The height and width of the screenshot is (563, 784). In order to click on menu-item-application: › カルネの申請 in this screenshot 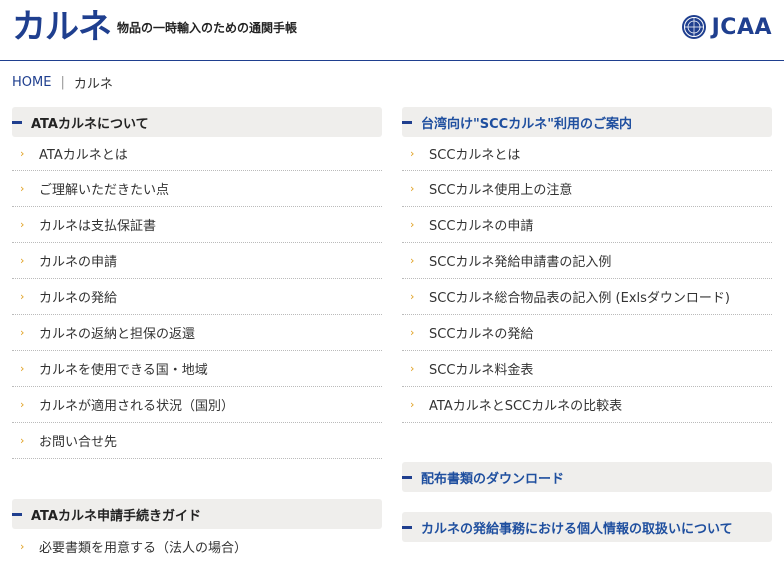, I will do `click(197, 261)`.